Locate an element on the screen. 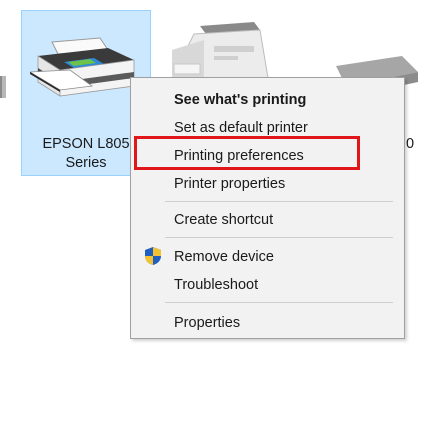  menu-item-properties: Properties is located at coordinates (207, 323).